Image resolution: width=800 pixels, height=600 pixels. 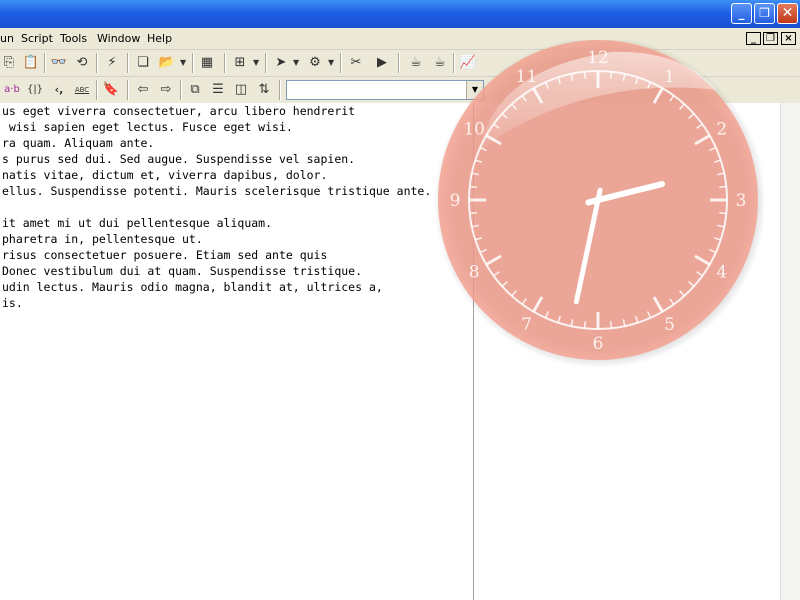 I want to click on code-line: pharetra in, pellentesque ut., so click(x=102, y=239).